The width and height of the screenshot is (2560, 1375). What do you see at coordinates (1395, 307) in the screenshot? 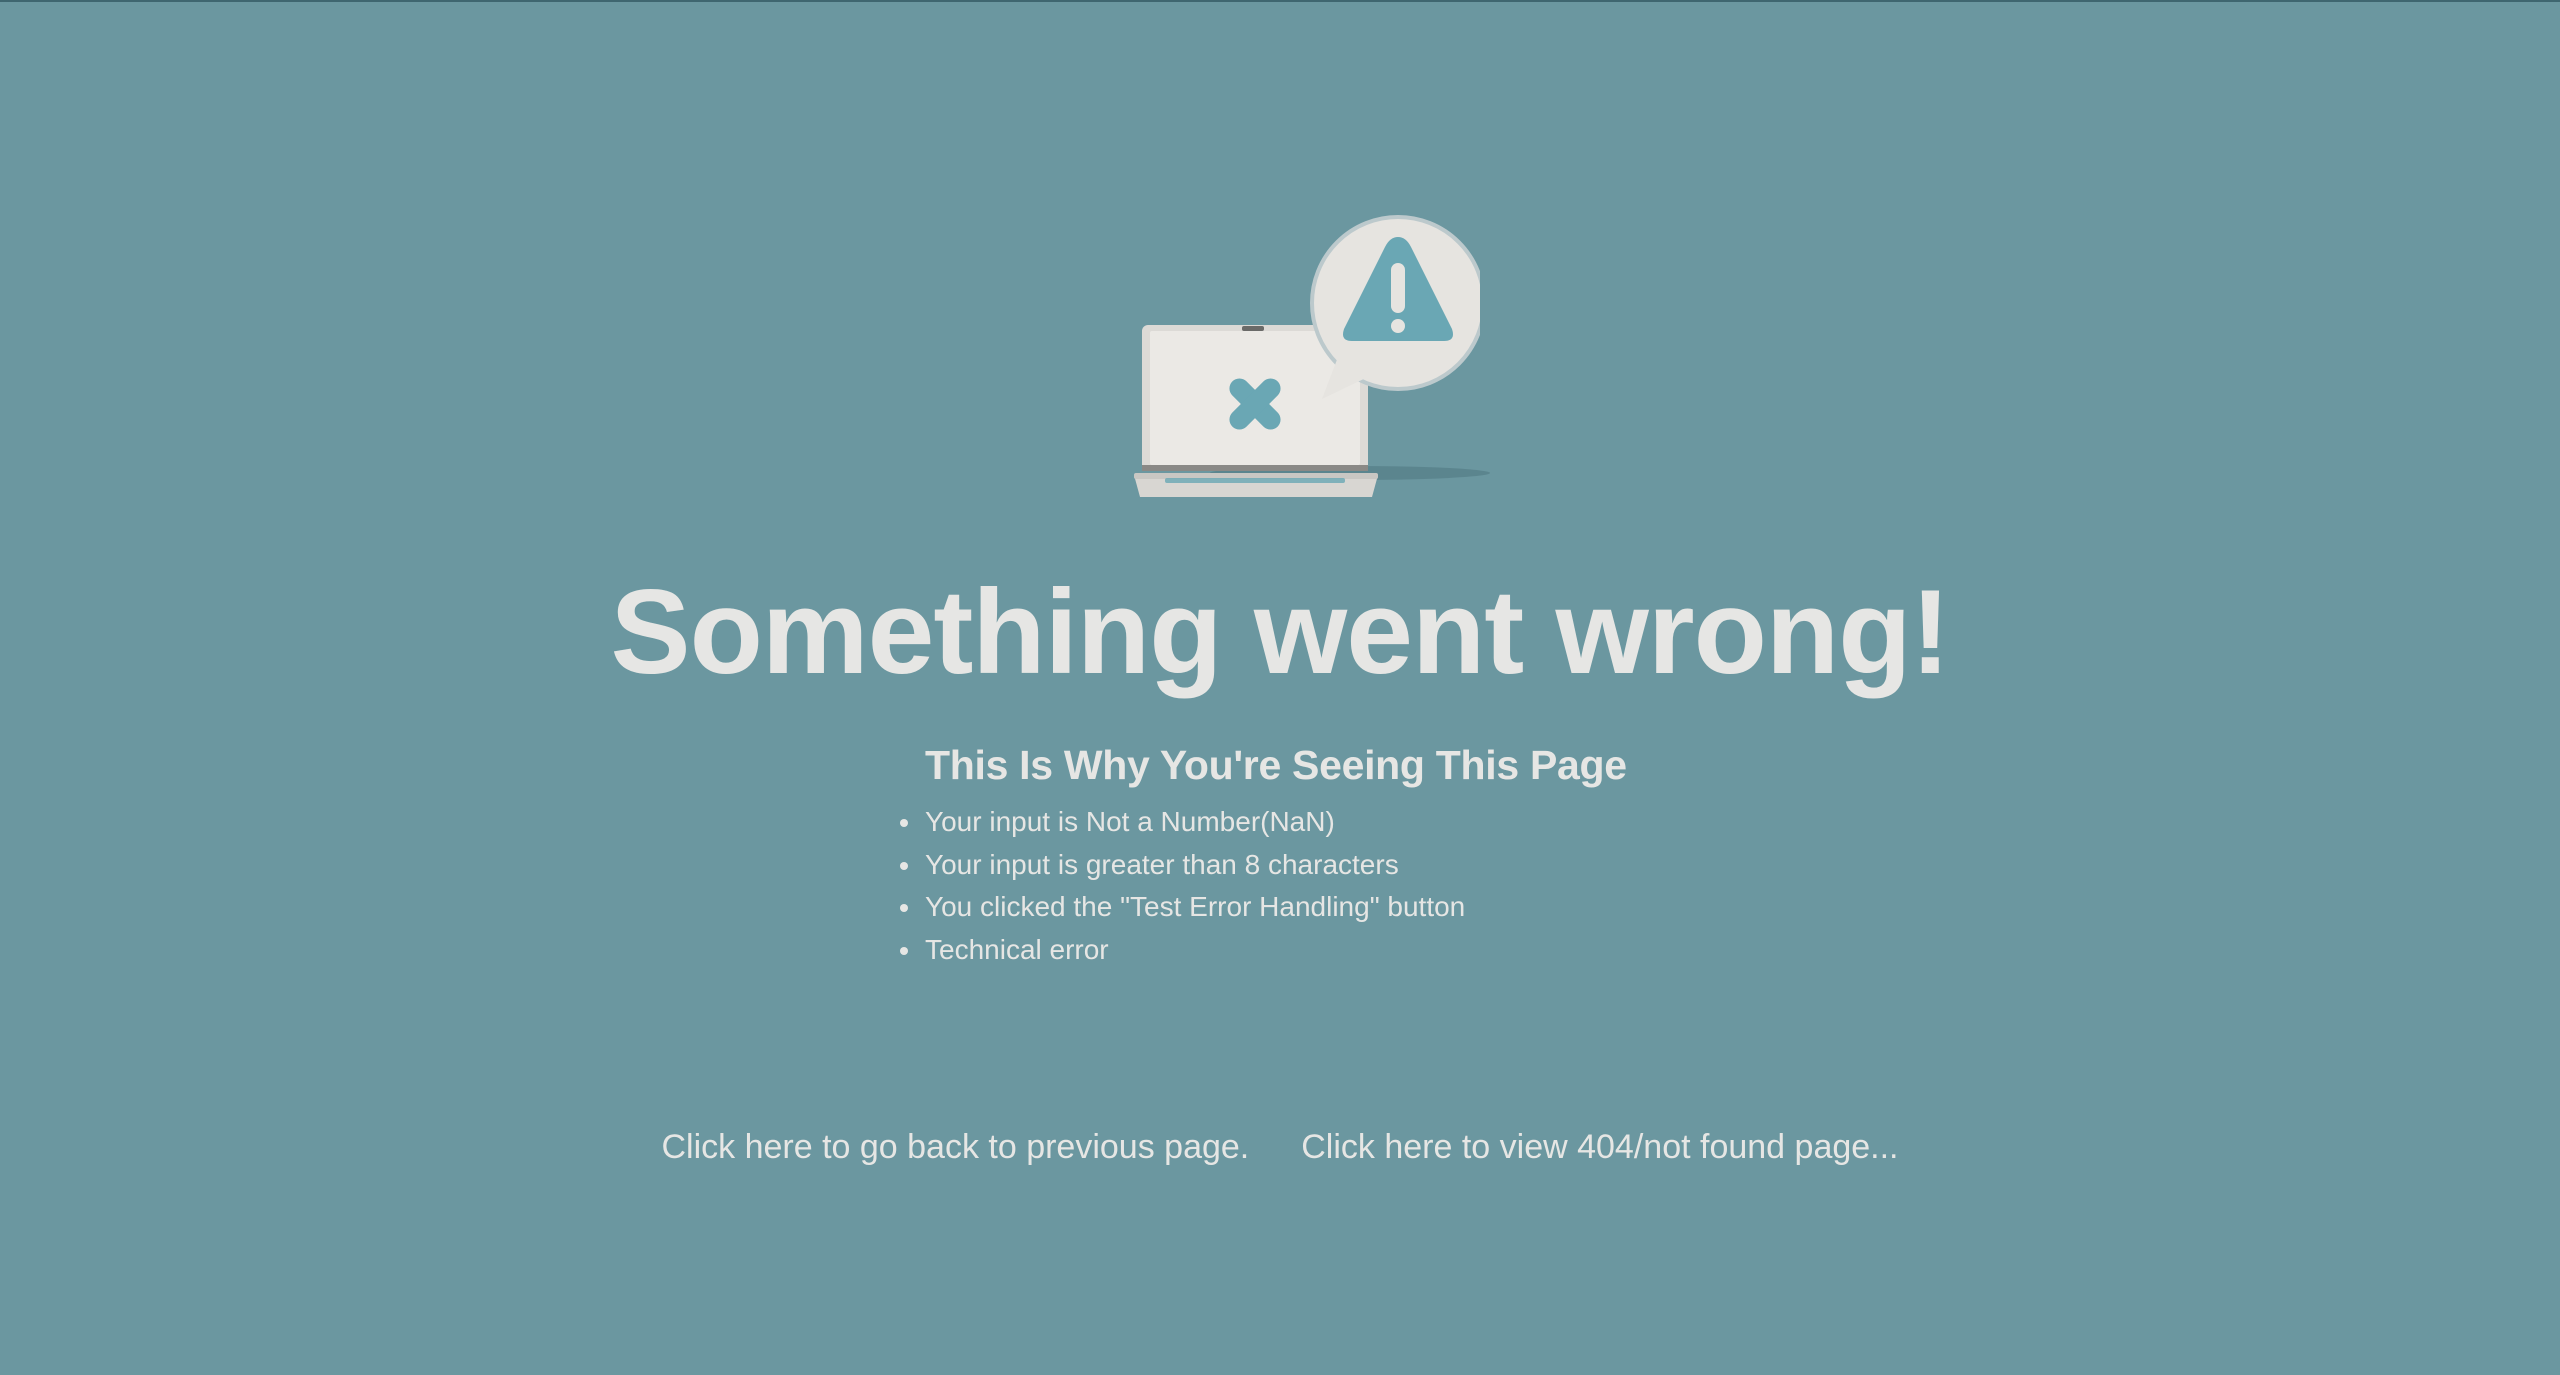
I see `warning-triangle-speech-bubble-icon` at bounding box center [1395, 307].